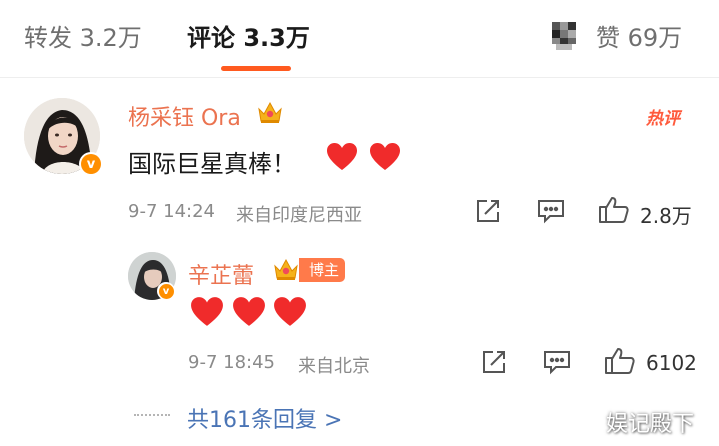 Image resolution: width=719 pixels, height=446 pixels. I want to click on comment-source: 来自印度尼西亚, so click(299, 215).